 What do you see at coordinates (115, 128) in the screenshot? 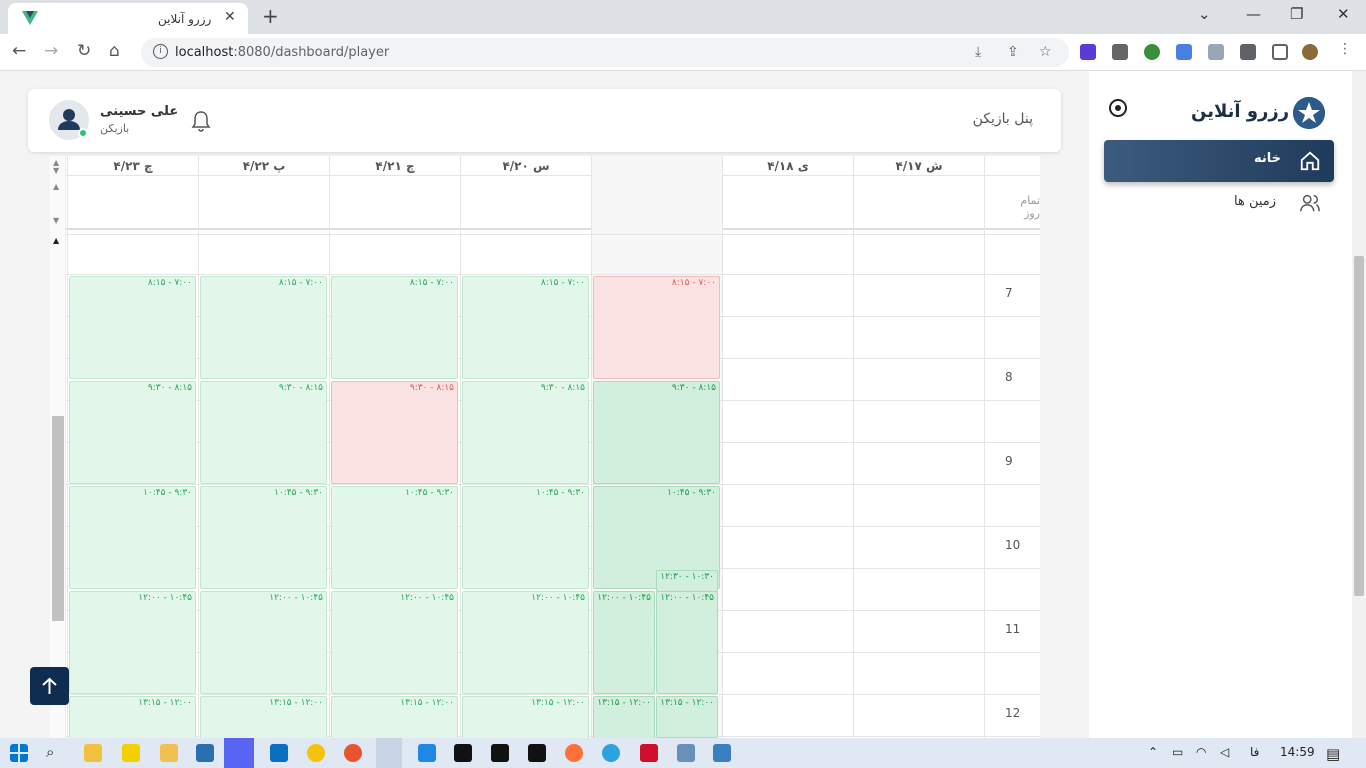
I see `user-role: بازیکن` at bounding box center [115, 128].